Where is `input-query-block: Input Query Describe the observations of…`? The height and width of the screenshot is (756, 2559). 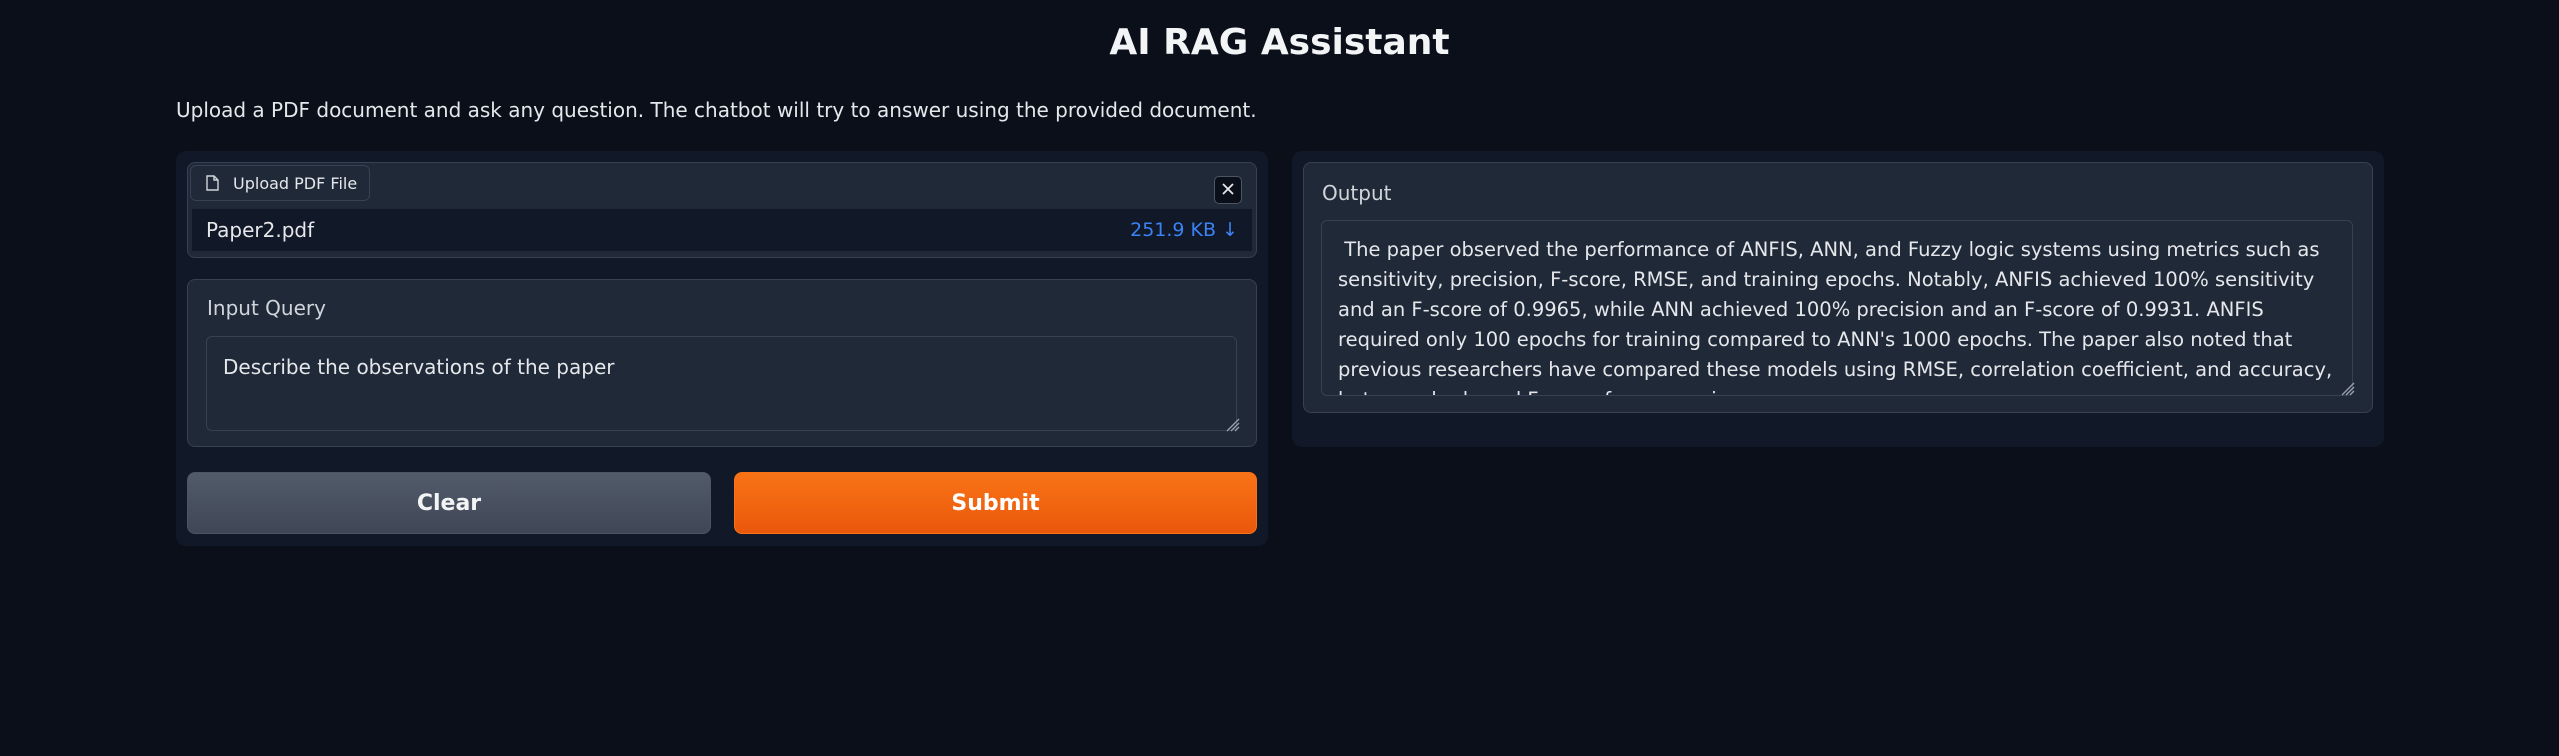
input-query-block: Input Query Describe the observations of… is located at coordinates (722, 363).